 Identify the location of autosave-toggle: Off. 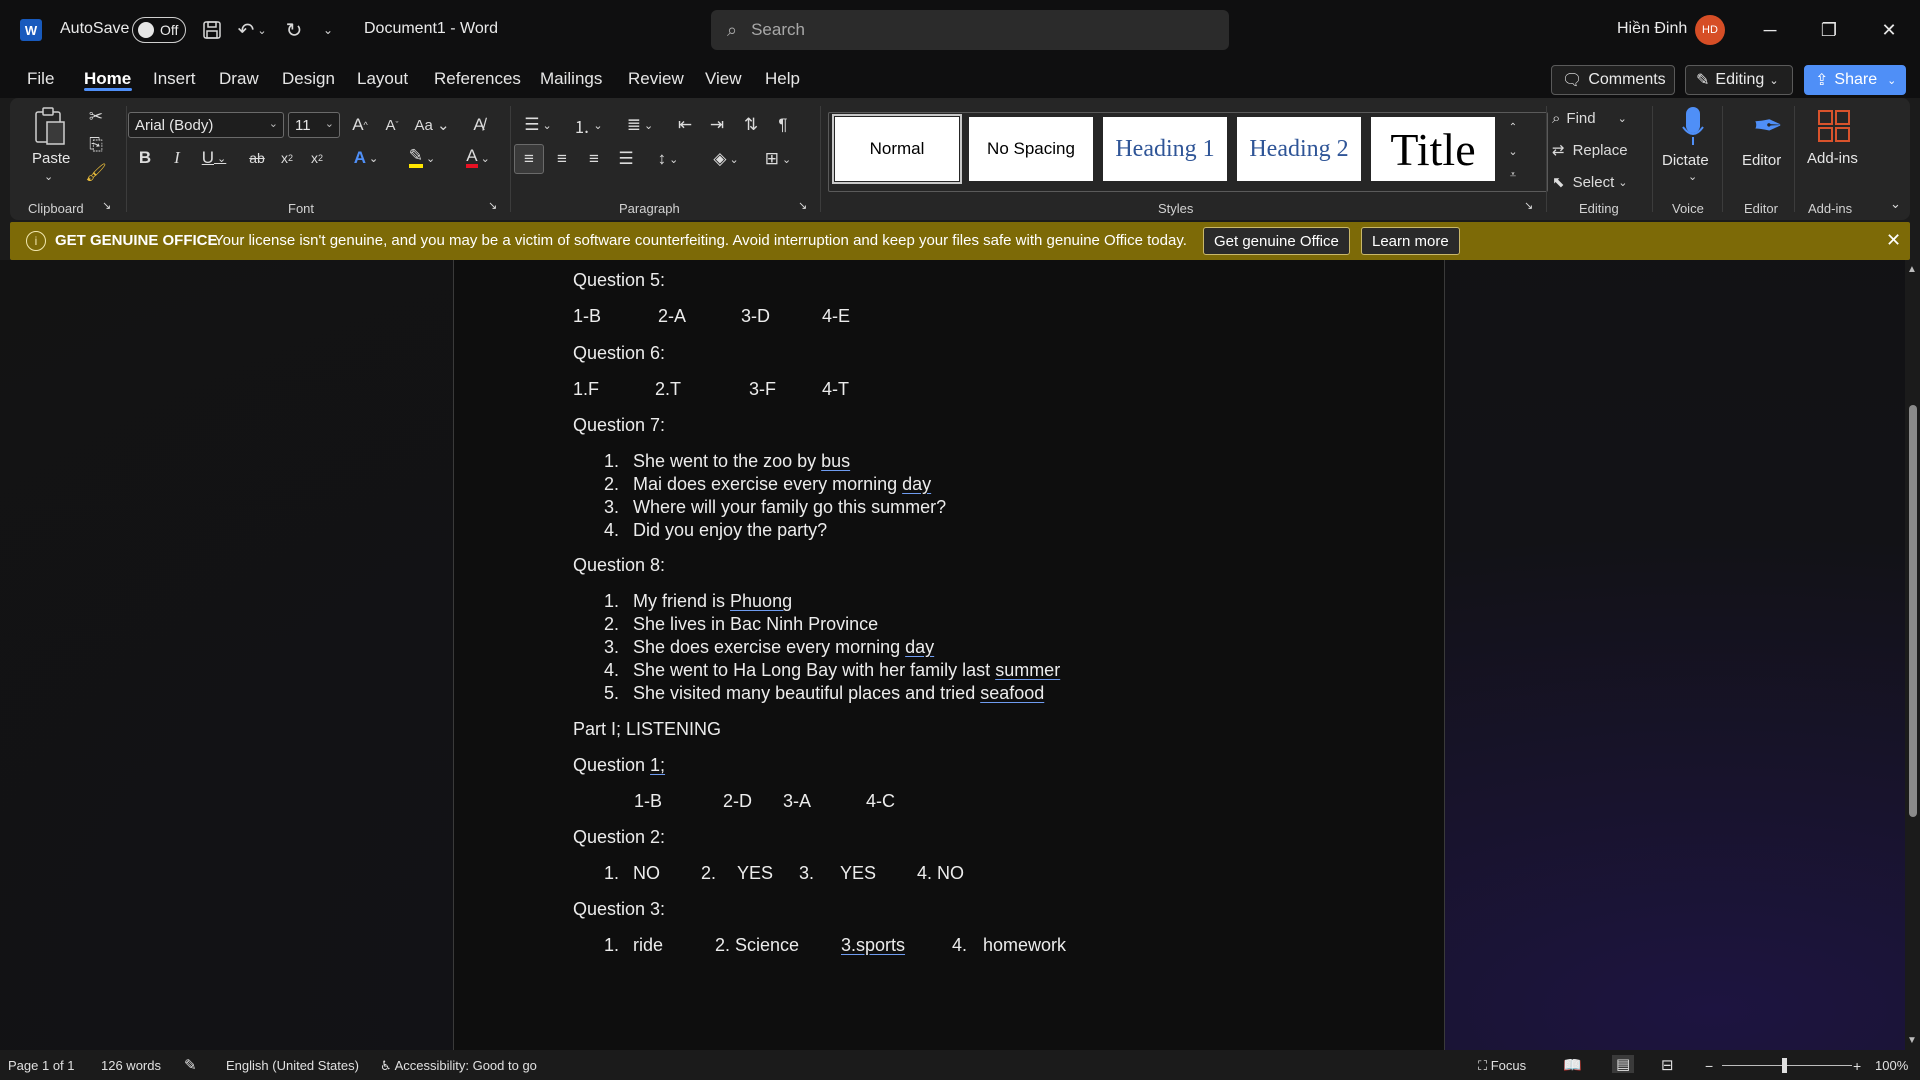
(159, 30).